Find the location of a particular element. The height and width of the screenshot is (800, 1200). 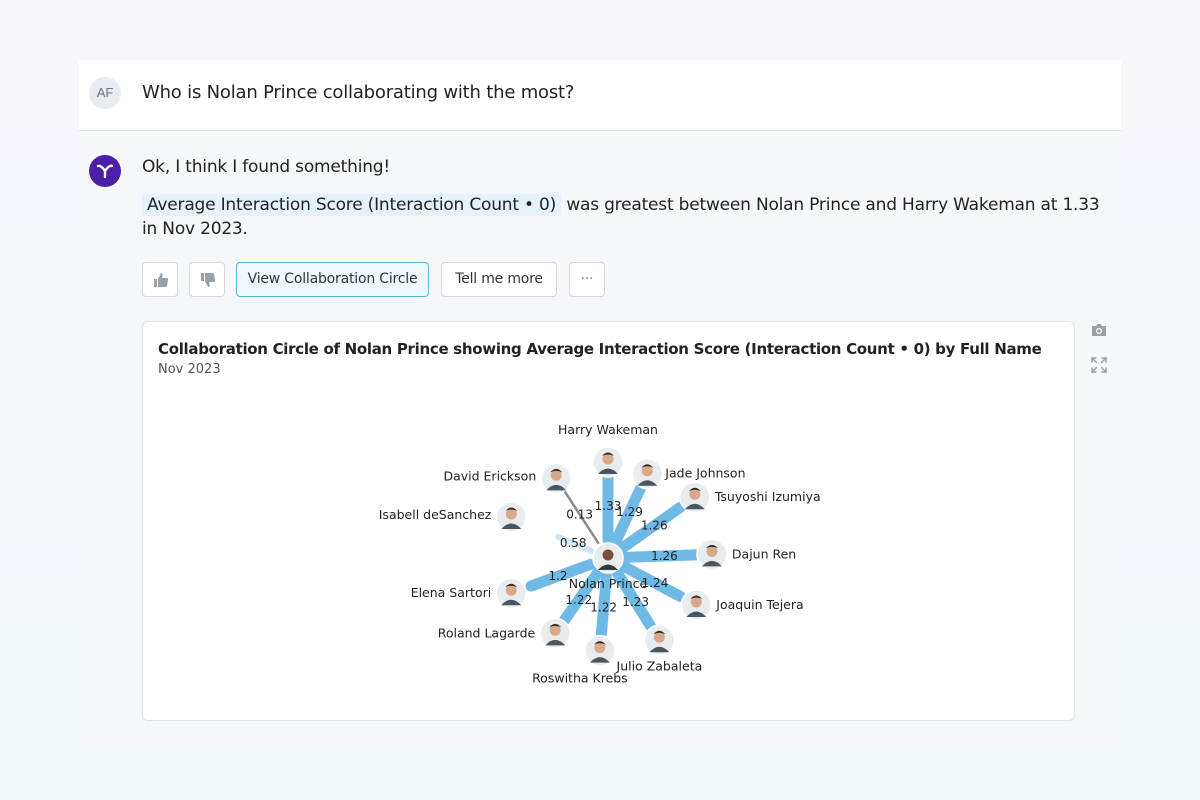

tell-me-more-button: Tell me more is located at coordinates (499, 279).